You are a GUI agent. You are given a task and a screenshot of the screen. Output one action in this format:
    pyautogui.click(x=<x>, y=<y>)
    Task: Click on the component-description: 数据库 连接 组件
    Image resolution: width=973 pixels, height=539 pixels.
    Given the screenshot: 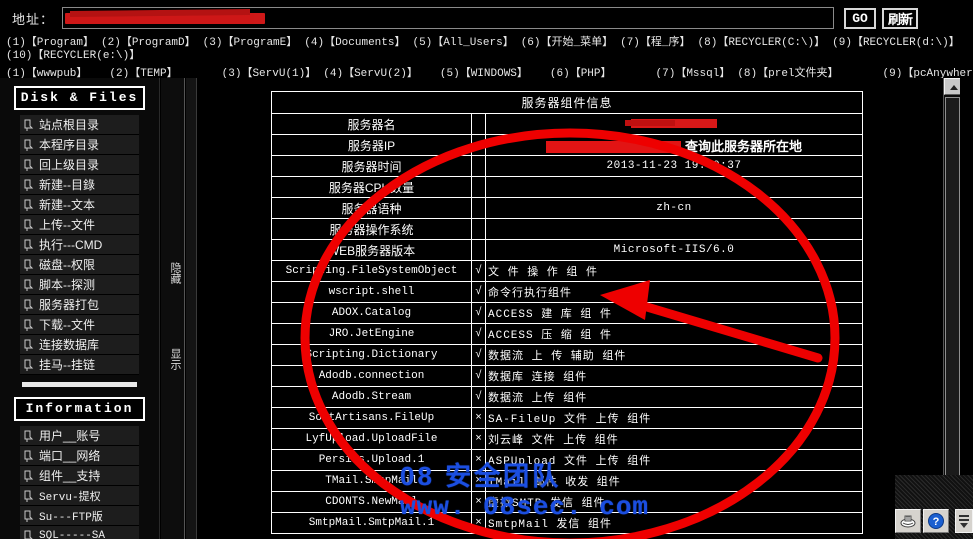 What is the action you would take?
    pyautogui.click(x=674, y=376)
    